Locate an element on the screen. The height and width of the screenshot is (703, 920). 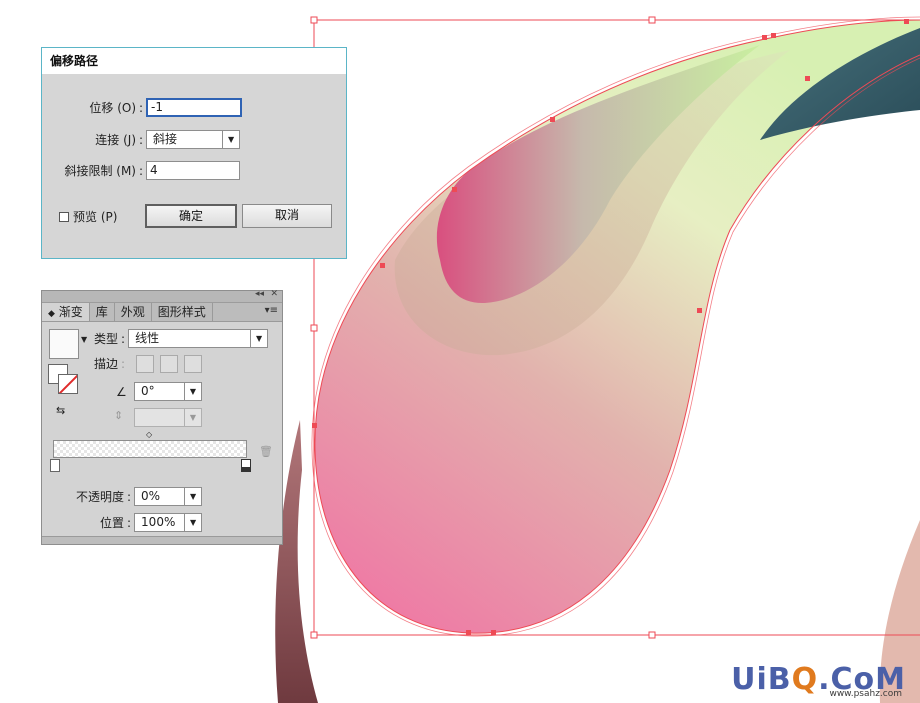
joins-select: 斜接 ▼ is located at coordinates (193, 139).